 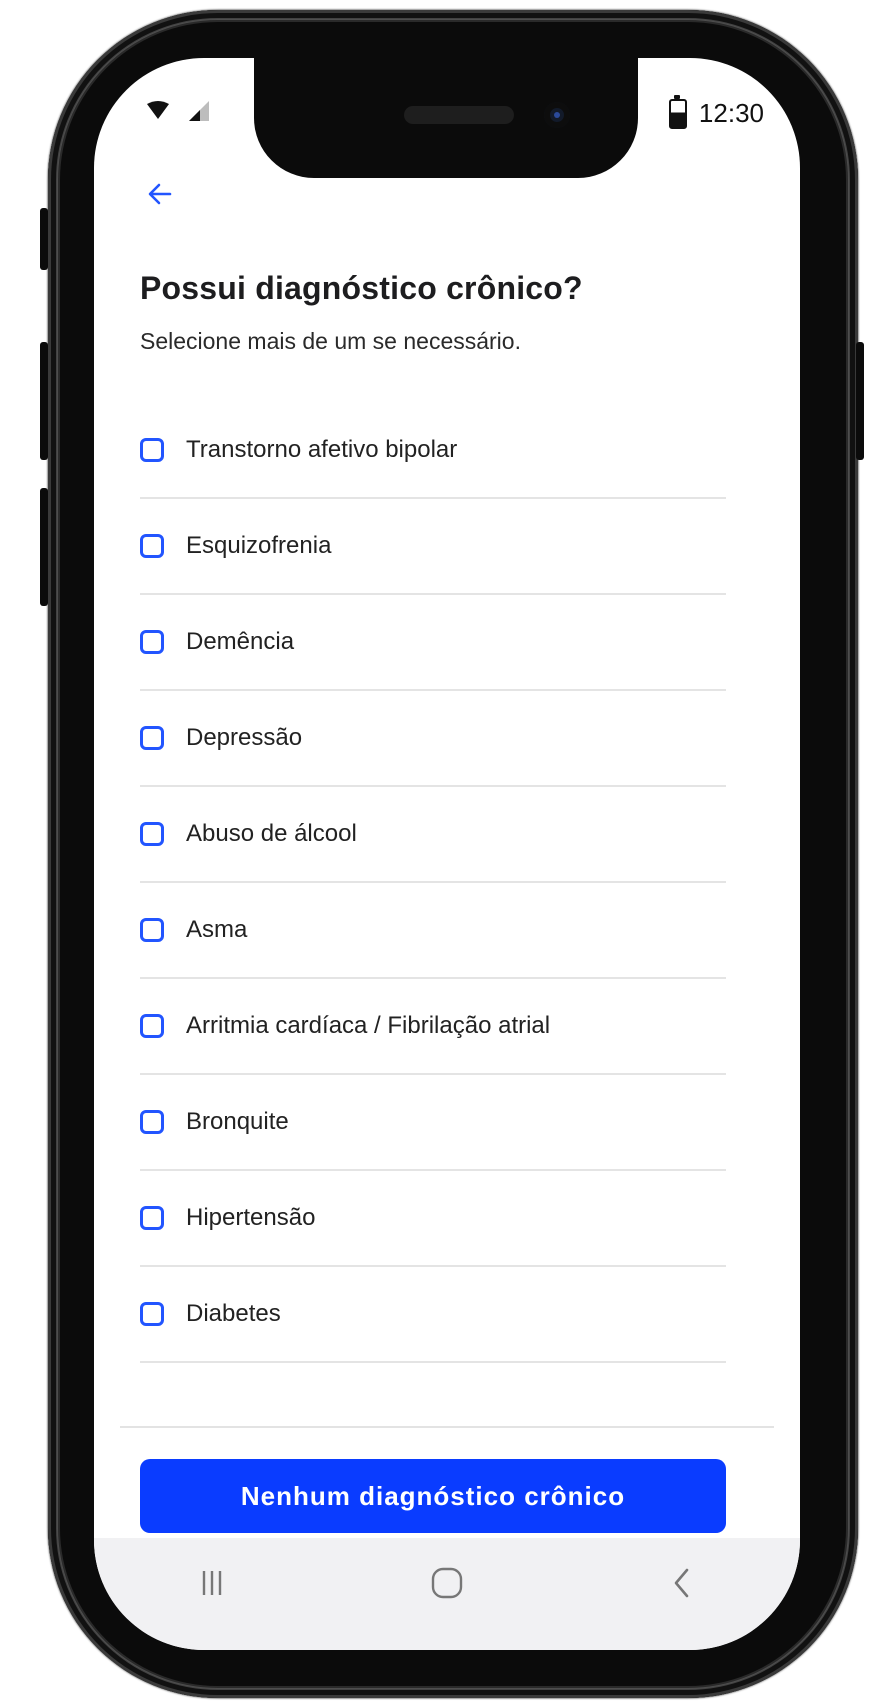 I want to click on system-navigation-bar, so click(x=447, y=1594).